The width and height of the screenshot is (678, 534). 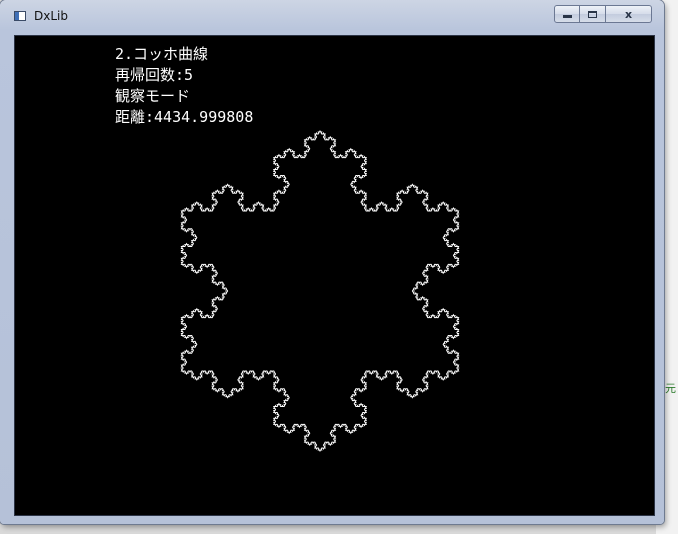 What do you see at coordinates (51, 16) in the screenshot?
I see `window-title: DxLib` at bounding box center [51, 16].